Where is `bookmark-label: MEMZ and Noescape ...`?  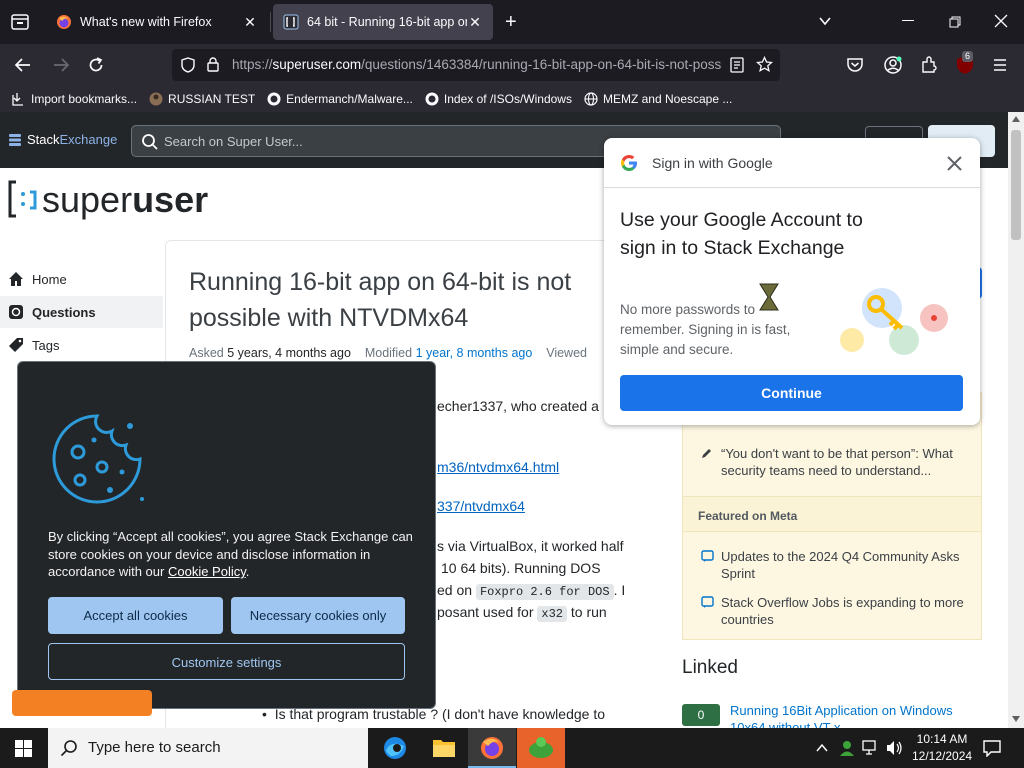
bookmark-label: MEMZ and Noescape ... is located at coordinates (667, 99).